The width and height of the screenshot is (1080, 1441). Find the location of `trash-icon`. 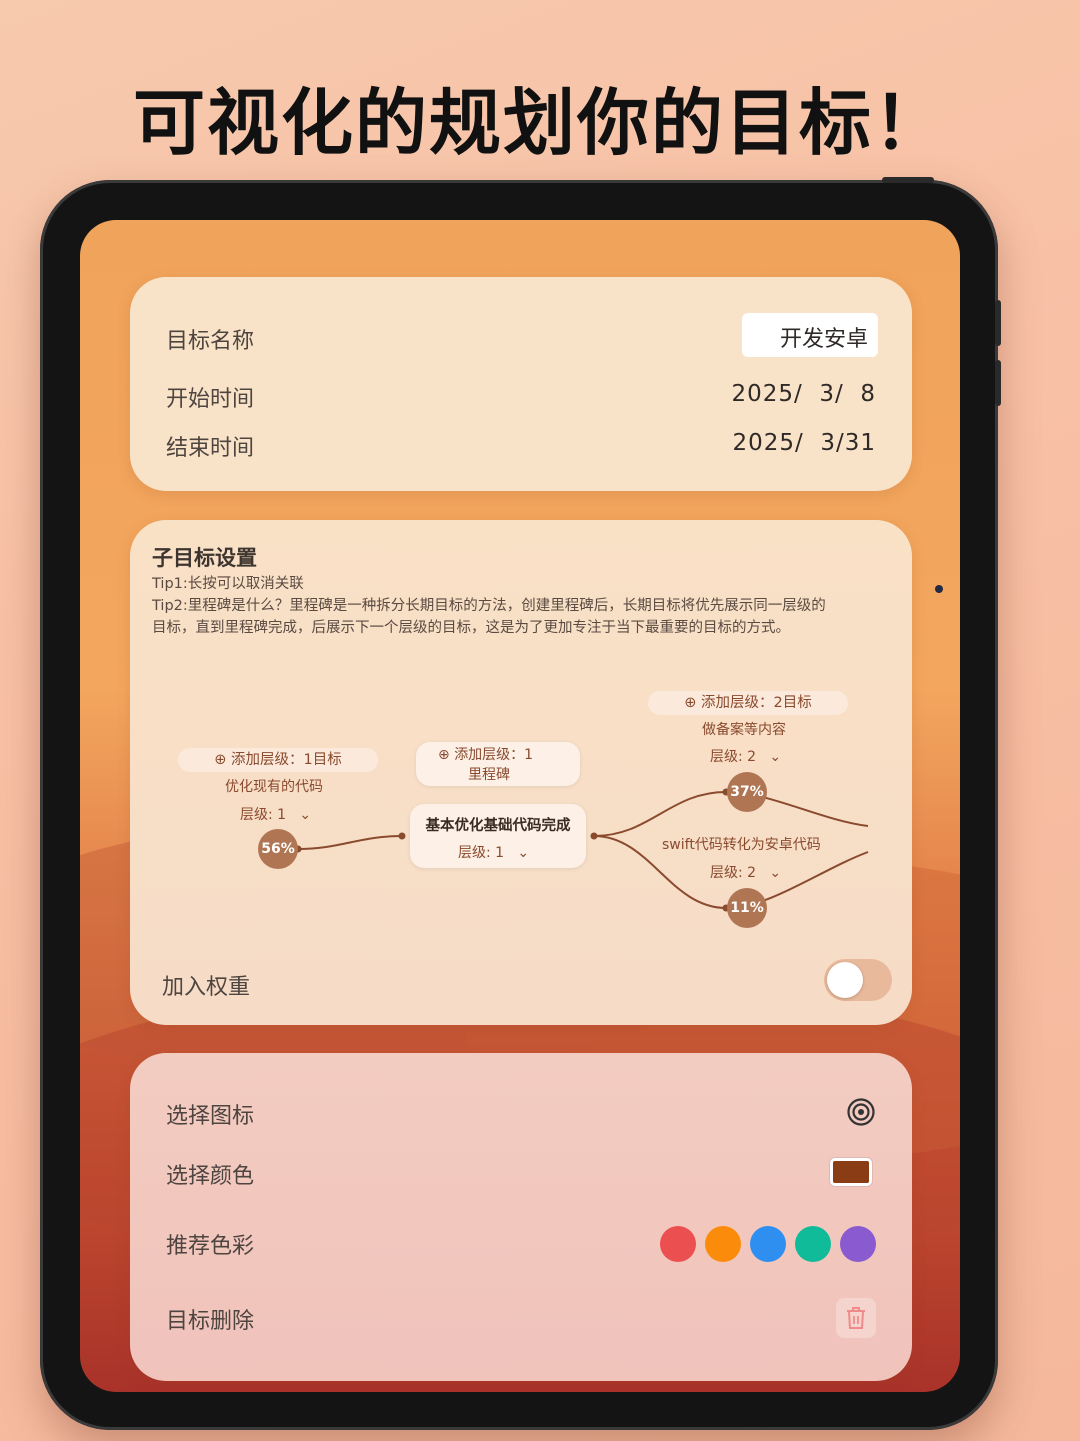

trash-icon is located at coordinates (856, 1318).